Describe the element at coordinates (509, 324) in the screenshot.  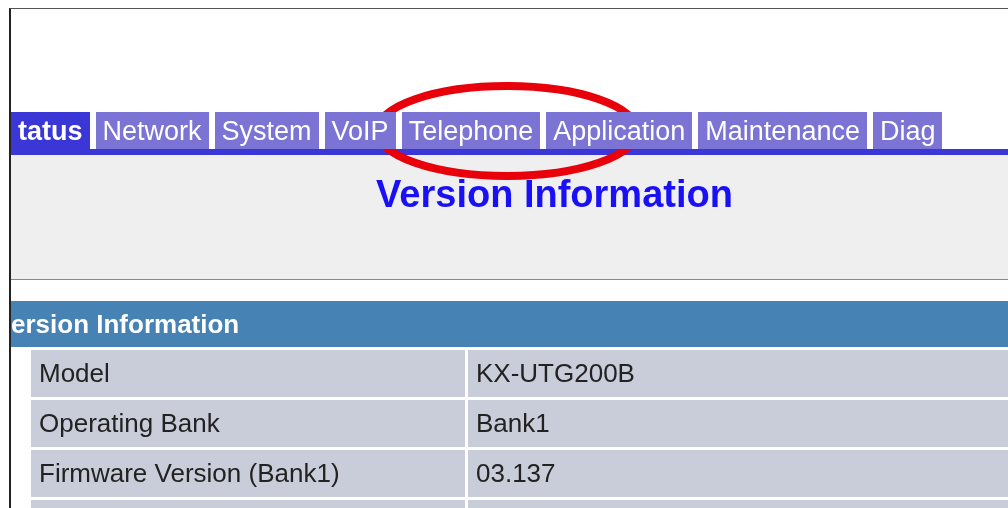
I see `section-header: ersion Information` at that location.